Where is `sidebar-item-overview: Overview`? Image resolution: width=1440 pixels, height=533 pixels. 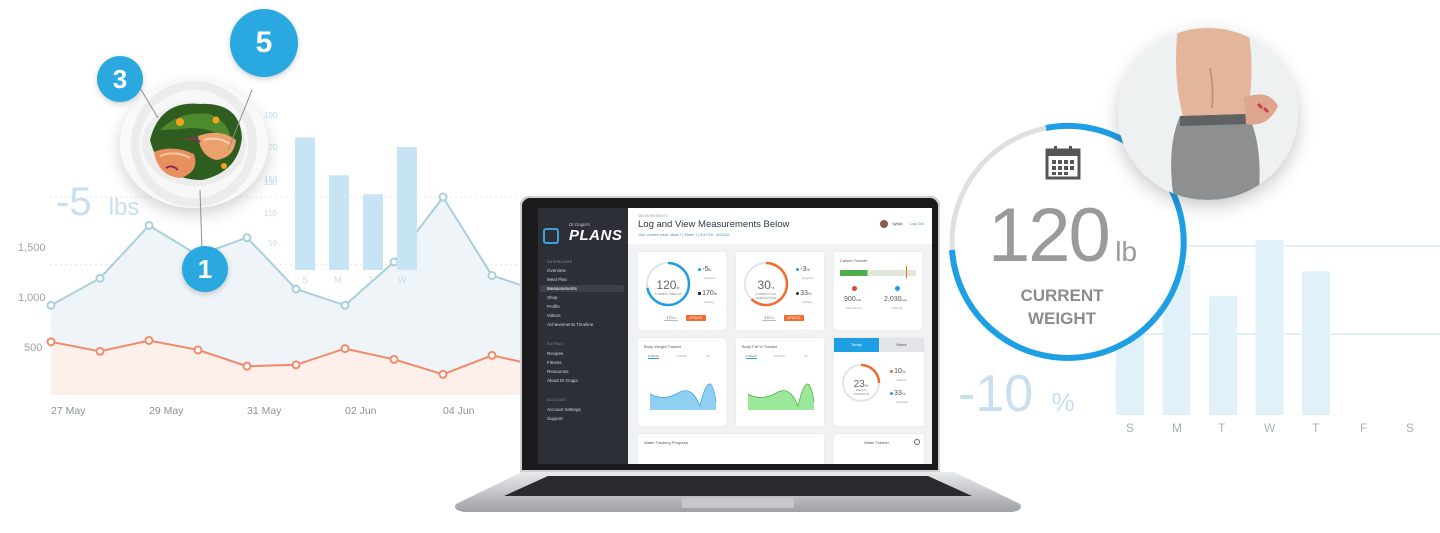 sidebar-item-overview: Overview is located at coordinates (556, 270).